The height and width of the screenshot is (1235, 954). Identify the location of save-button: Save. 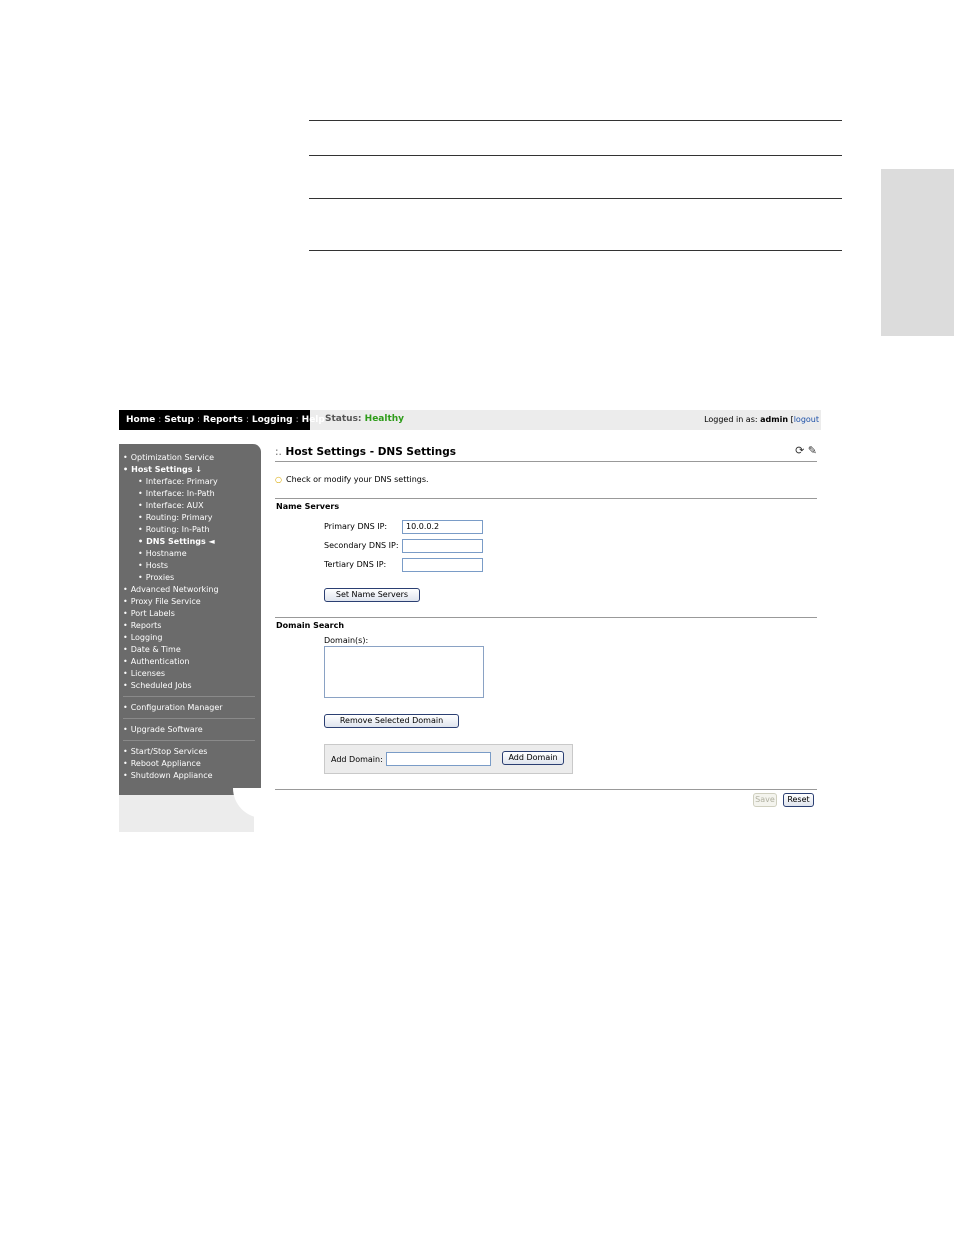
(765, 800).